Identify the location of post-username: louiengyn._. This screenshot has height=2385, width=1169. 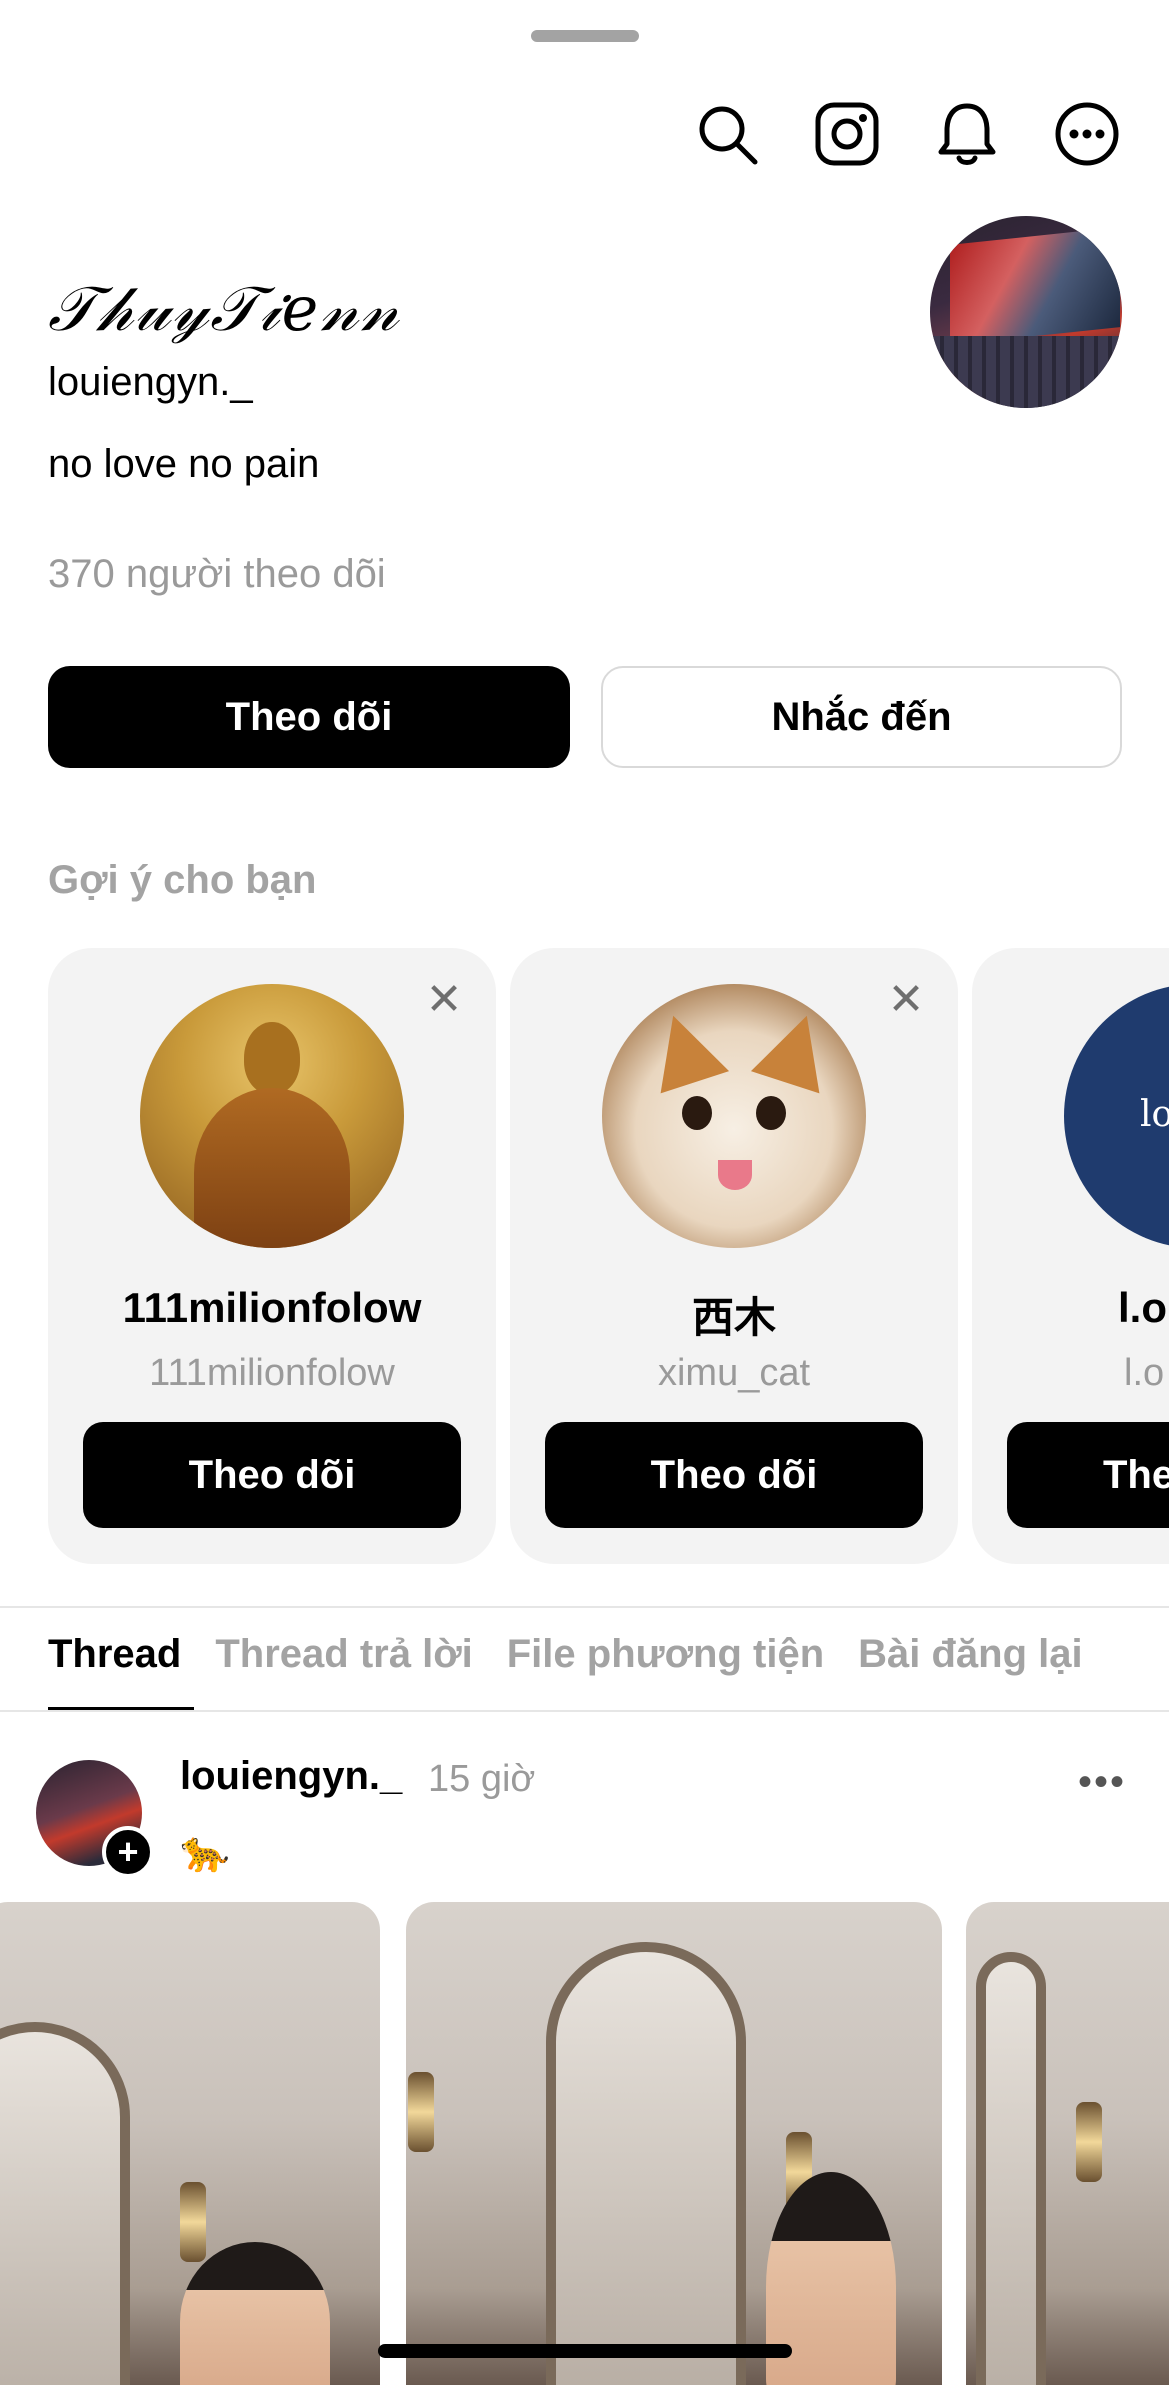
(291, 1776).